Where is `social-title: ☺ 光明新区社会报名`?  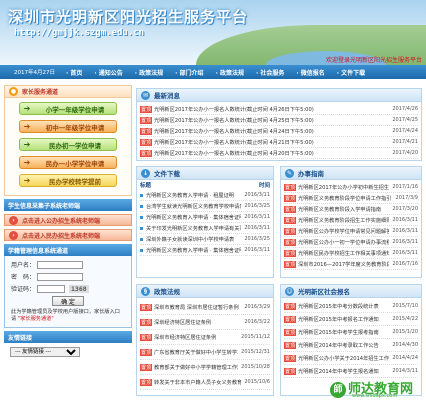 social-title: ☺ 光明新区社会报名 is located at coordinates (351, 291).